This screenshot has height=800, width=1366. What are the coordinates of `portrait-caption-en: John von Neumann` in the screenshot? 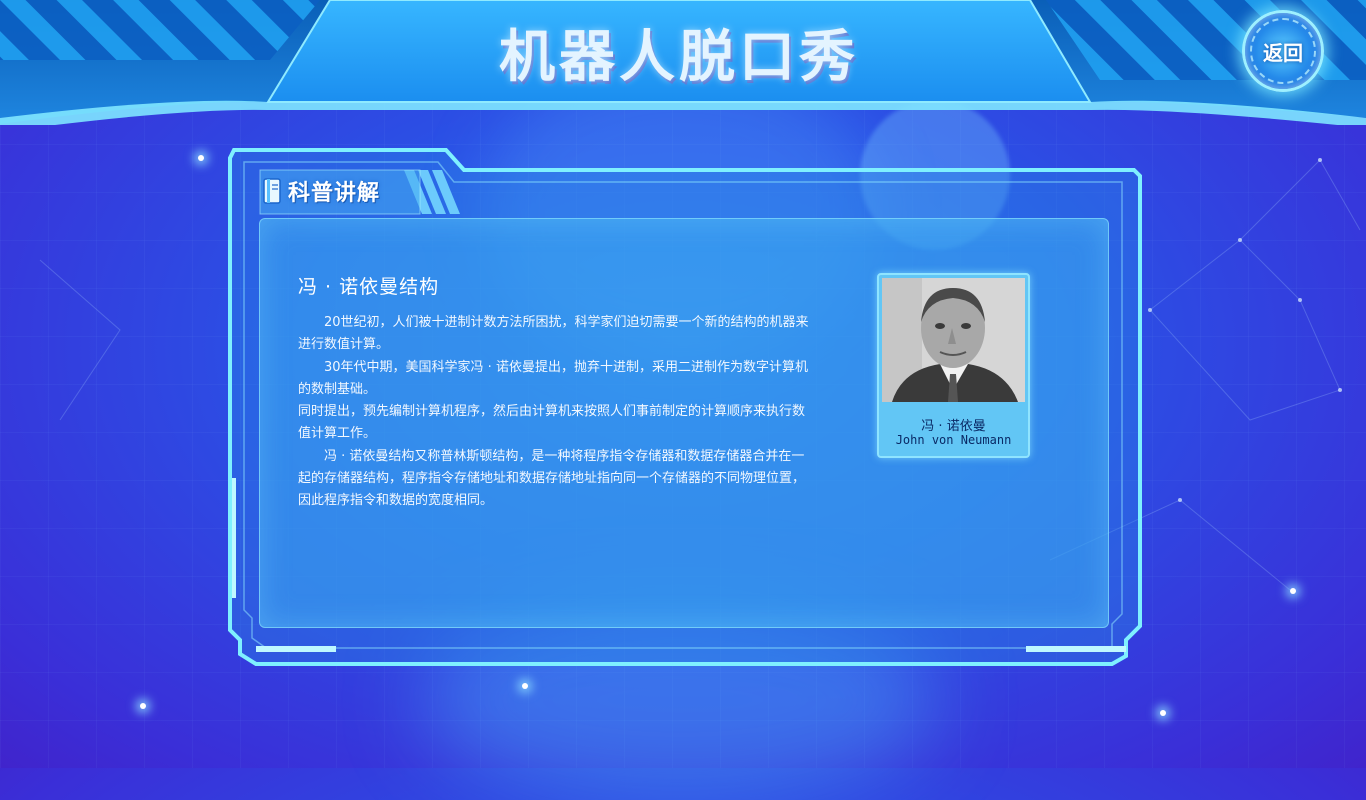 It's located at (953, 440).